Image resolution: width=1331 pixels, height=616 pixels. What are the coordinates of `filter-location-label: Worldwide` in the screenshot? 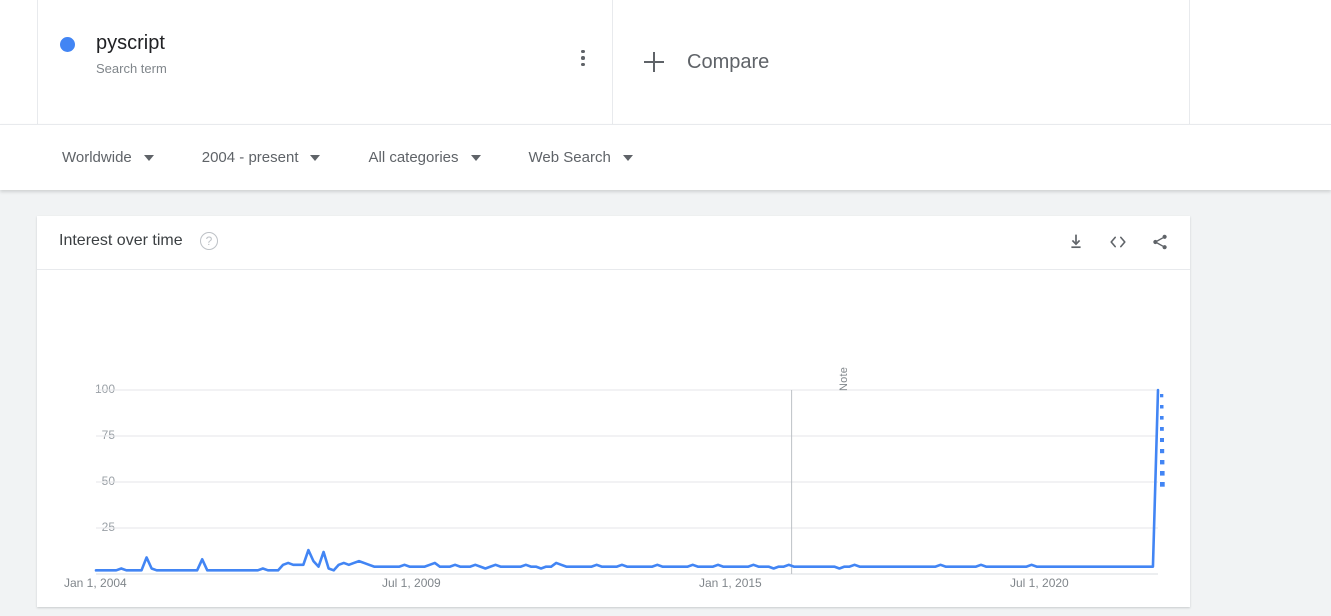 It's located at (97, 157).